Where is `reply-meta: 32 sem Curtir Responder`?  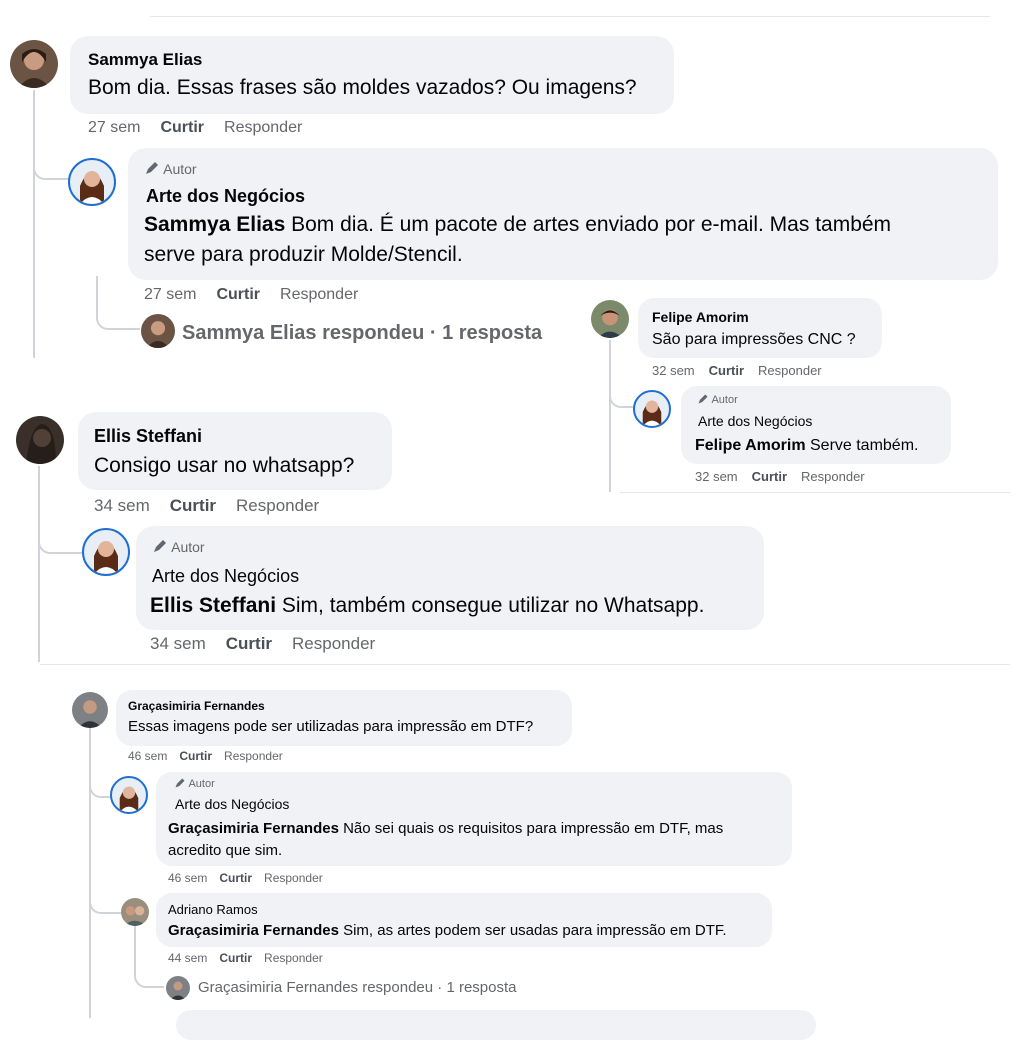
reply-meta: 32 sem Curtir Responder is located at coordinates (790, 476).